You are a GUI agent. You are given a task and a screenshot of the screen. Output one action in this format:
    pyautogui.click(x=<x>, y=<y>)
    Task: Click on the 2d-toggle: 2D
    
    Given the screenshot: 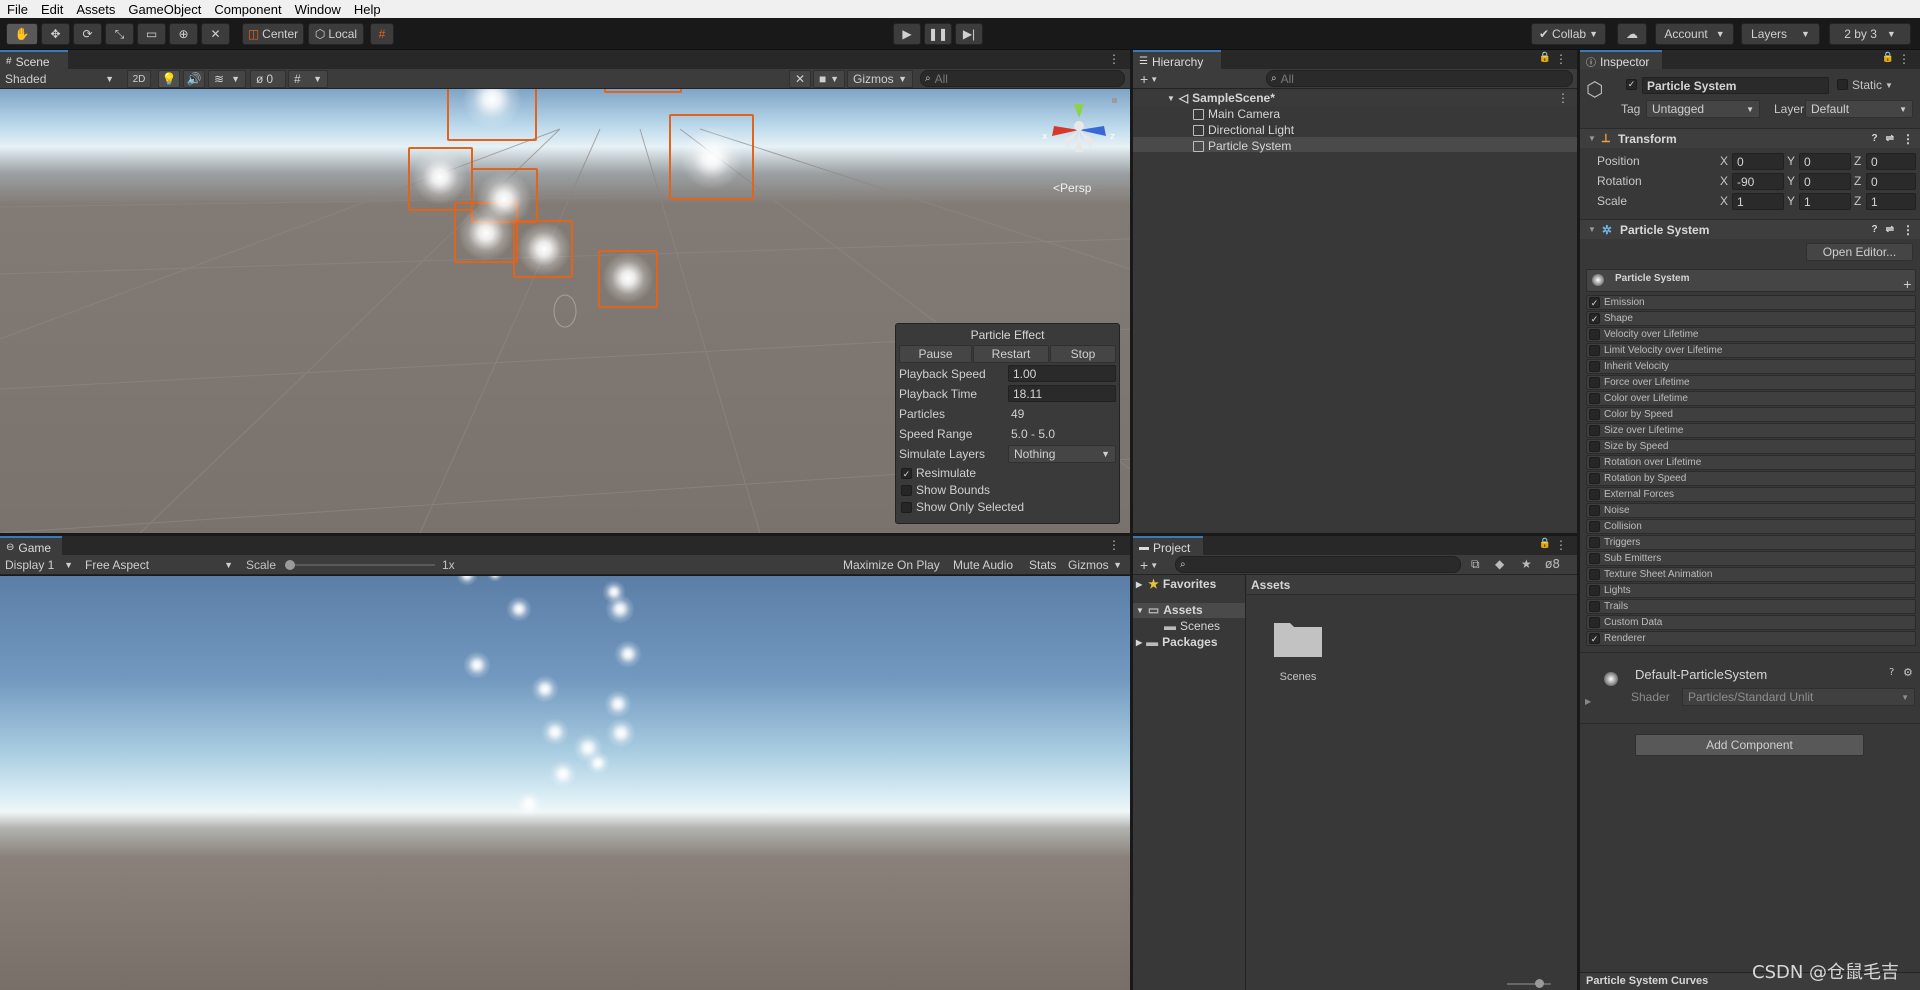 What is the action you would take?
    pyautogui.click(x=139, y=79)
    